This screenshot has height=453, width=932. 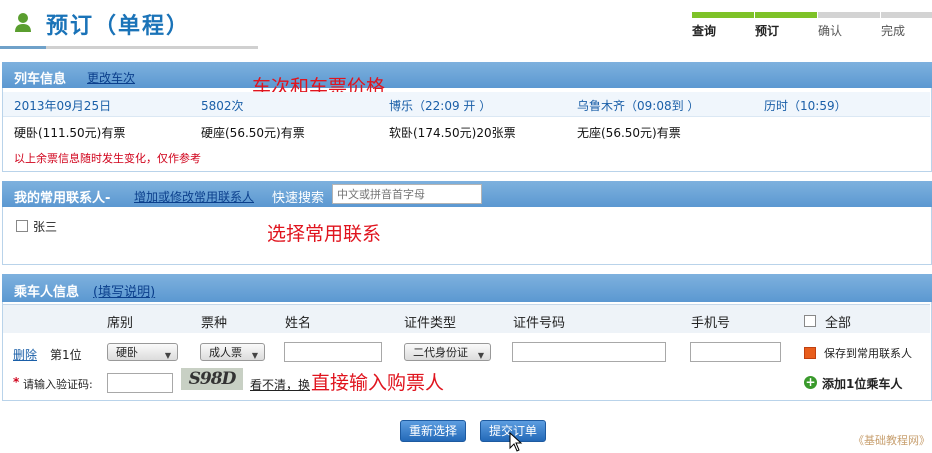 I want to click on ticket-type-select: 成人票 ▼, so click(x=232, y=352).